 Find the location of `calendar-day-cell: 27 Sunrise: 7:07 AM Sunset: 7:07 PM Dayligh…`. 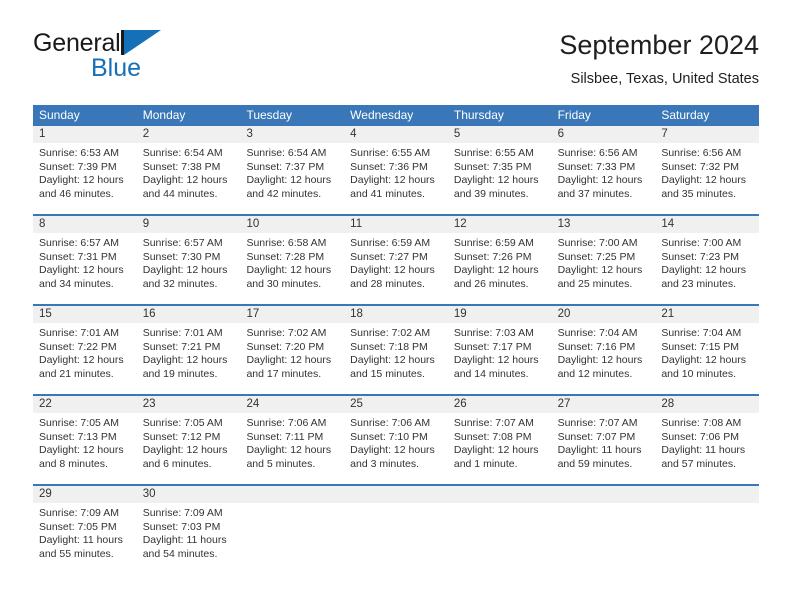

calendar-day-cell: 27 Sunrise: 7:07 AM Sunset: 7:07 PM Dayligh… is located at coordinates (603, 440).